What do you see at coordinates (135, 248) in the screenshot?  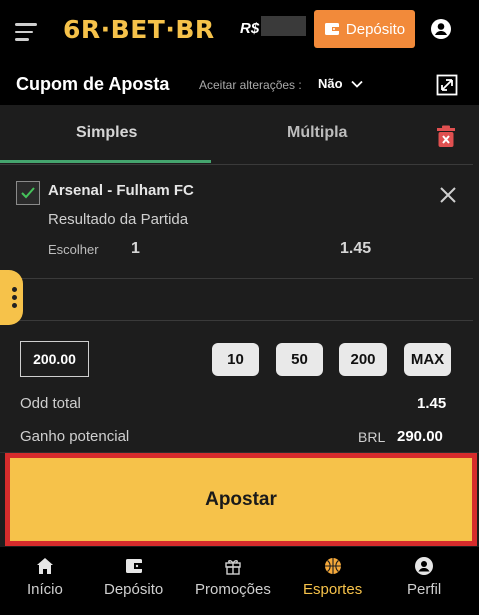 I see `pick-value: 1` at bounding box center [135, 248].